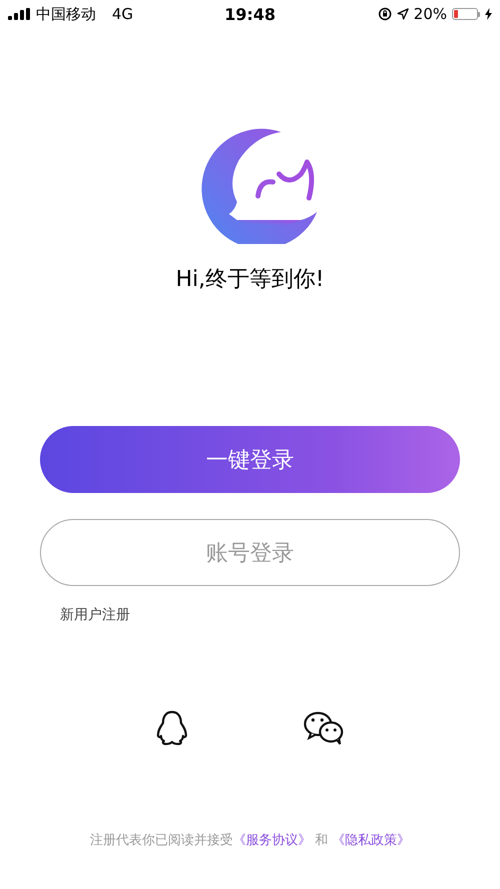  Describe the element at coordinates (466, 14) in the screenshot. I see `battery-icon` at that location.